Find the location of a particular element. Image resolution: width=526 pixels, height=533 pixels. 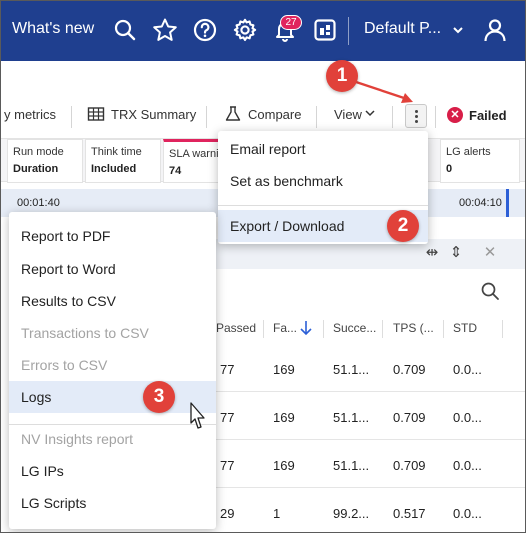

card-run-mode: Run mode Duration is located at coordinates (45, 161).